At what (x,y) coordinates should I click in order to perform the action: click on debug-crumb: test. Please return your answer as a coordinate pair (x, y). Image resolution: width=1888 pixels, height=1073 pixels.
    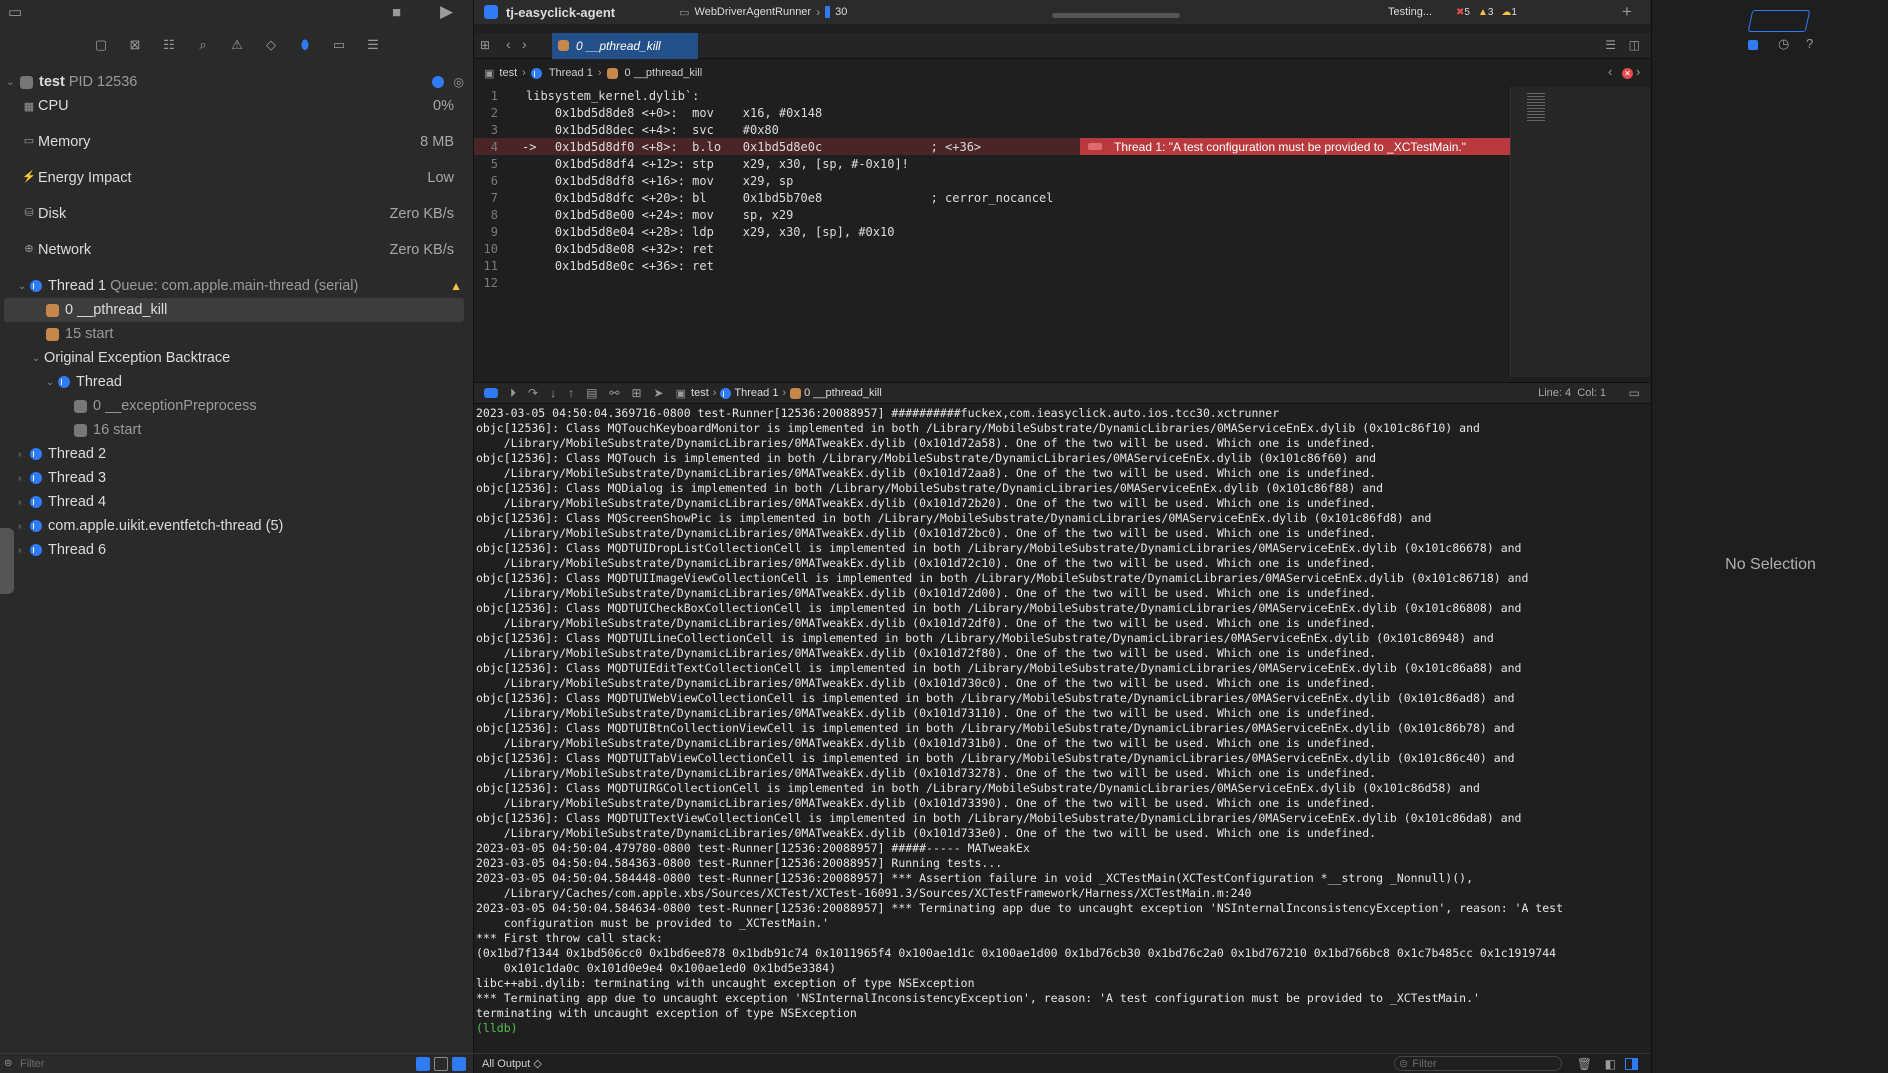
    Looking at the image, I should click on (700, 393).